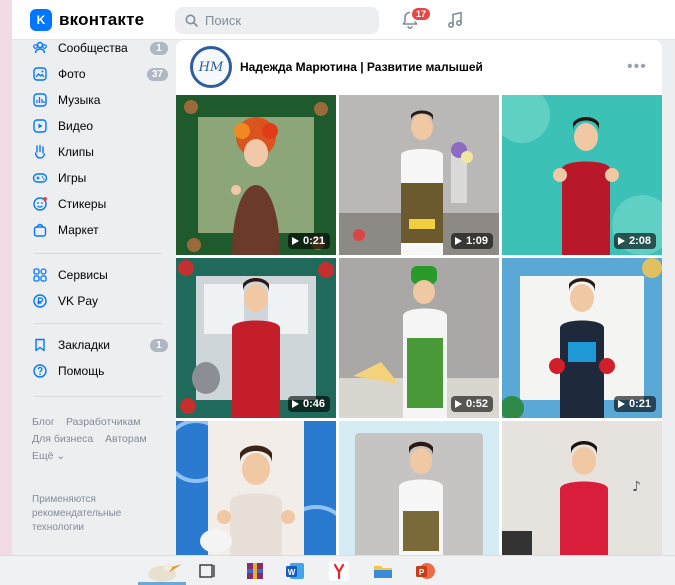  I want to click on task-view-icon, so click(207, 571).